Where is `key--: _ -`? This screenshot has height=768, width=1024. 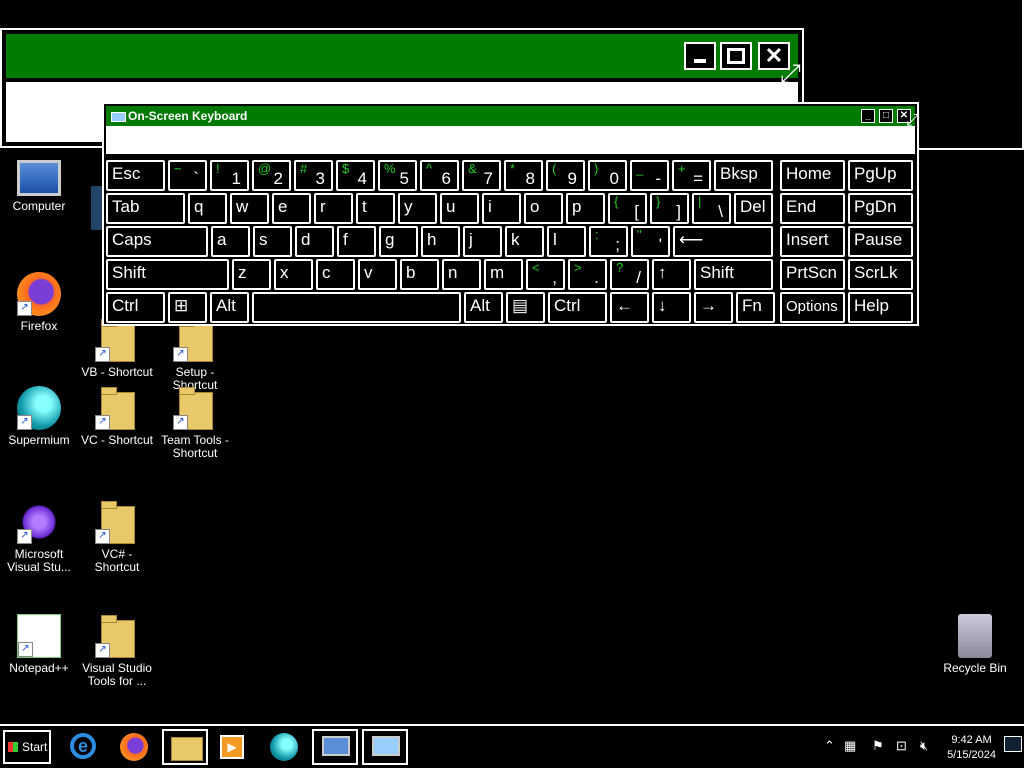 key--: _ - is located at coordinates (649, 175).